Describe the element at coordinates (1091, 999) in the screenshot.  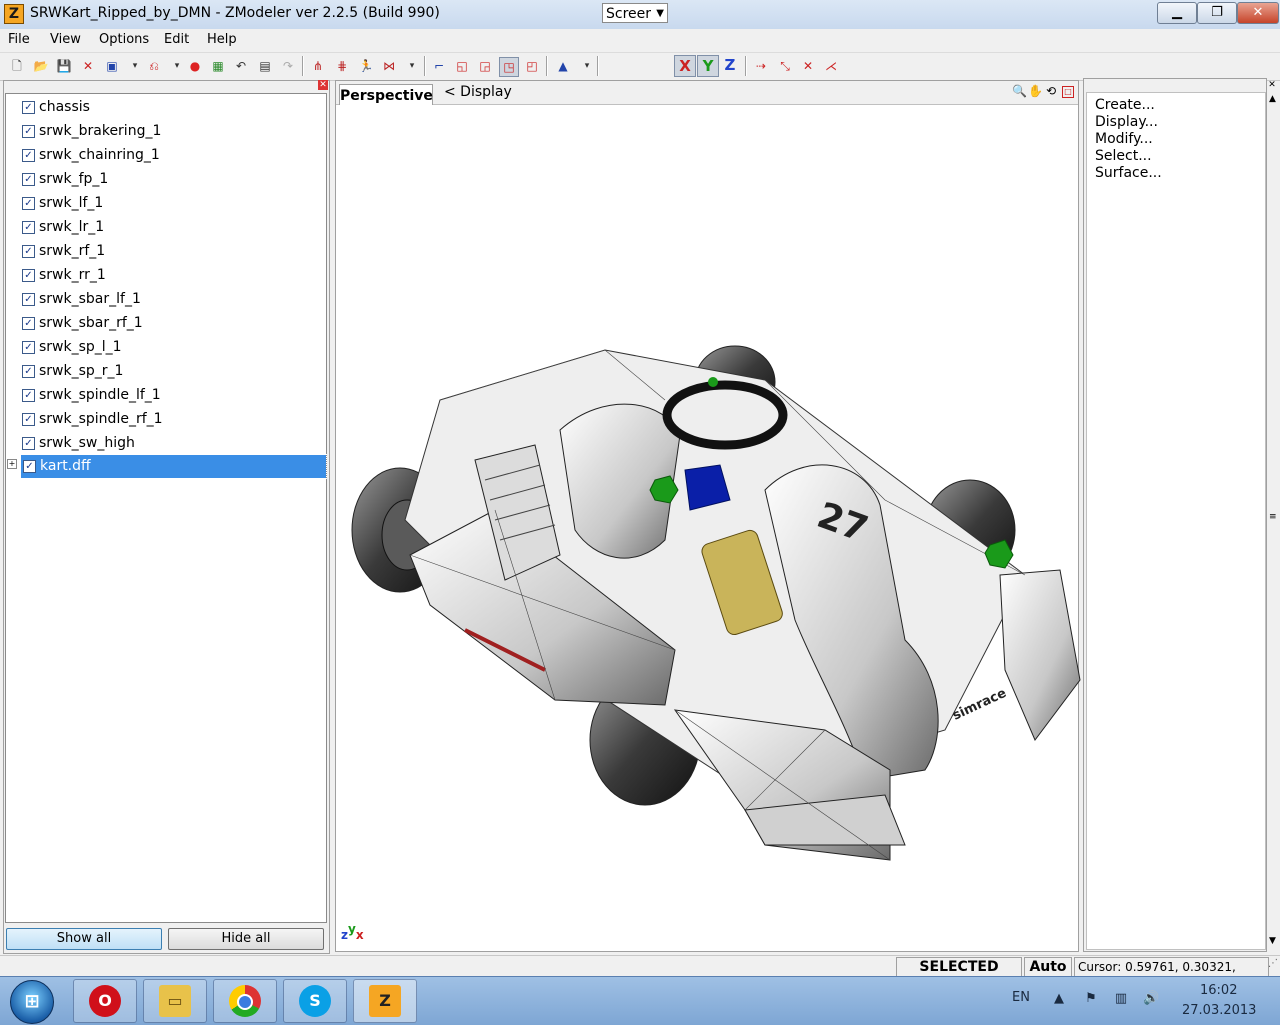
I see `action-center-flag-icon: ⚑` at that location.